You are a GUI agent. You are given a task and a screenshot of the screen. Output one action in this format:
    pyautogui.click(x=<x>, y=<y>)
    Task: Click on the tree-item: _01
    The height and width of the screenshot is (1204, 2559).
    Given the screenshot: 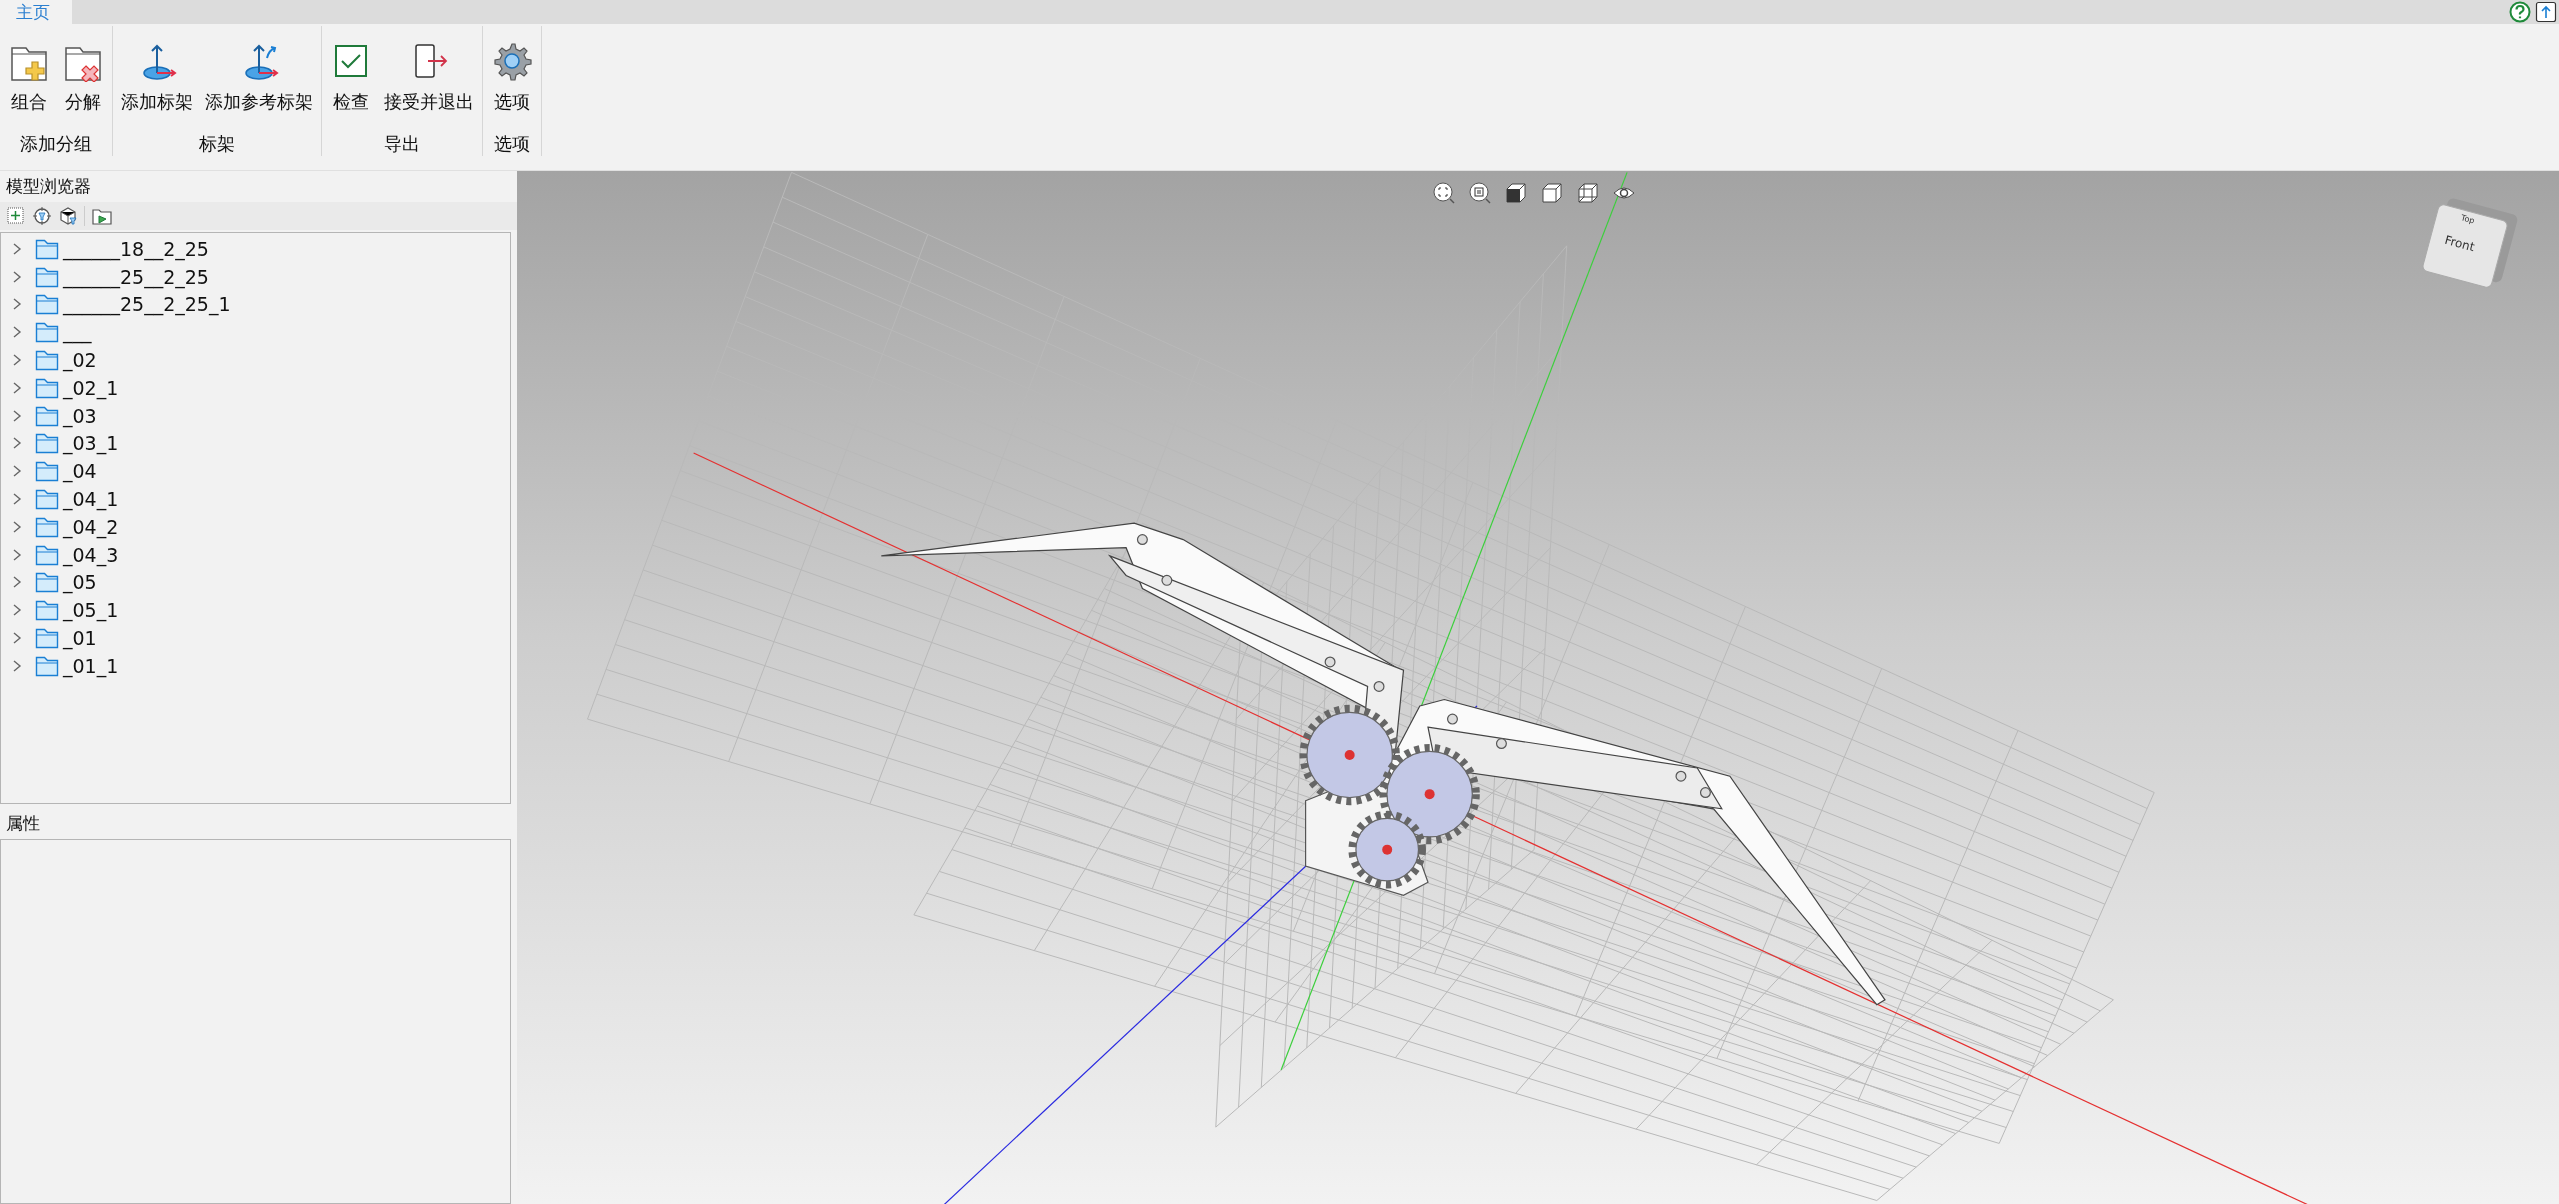 What is the action you would take?
    pyautogui.click(x=80, y=638)
    